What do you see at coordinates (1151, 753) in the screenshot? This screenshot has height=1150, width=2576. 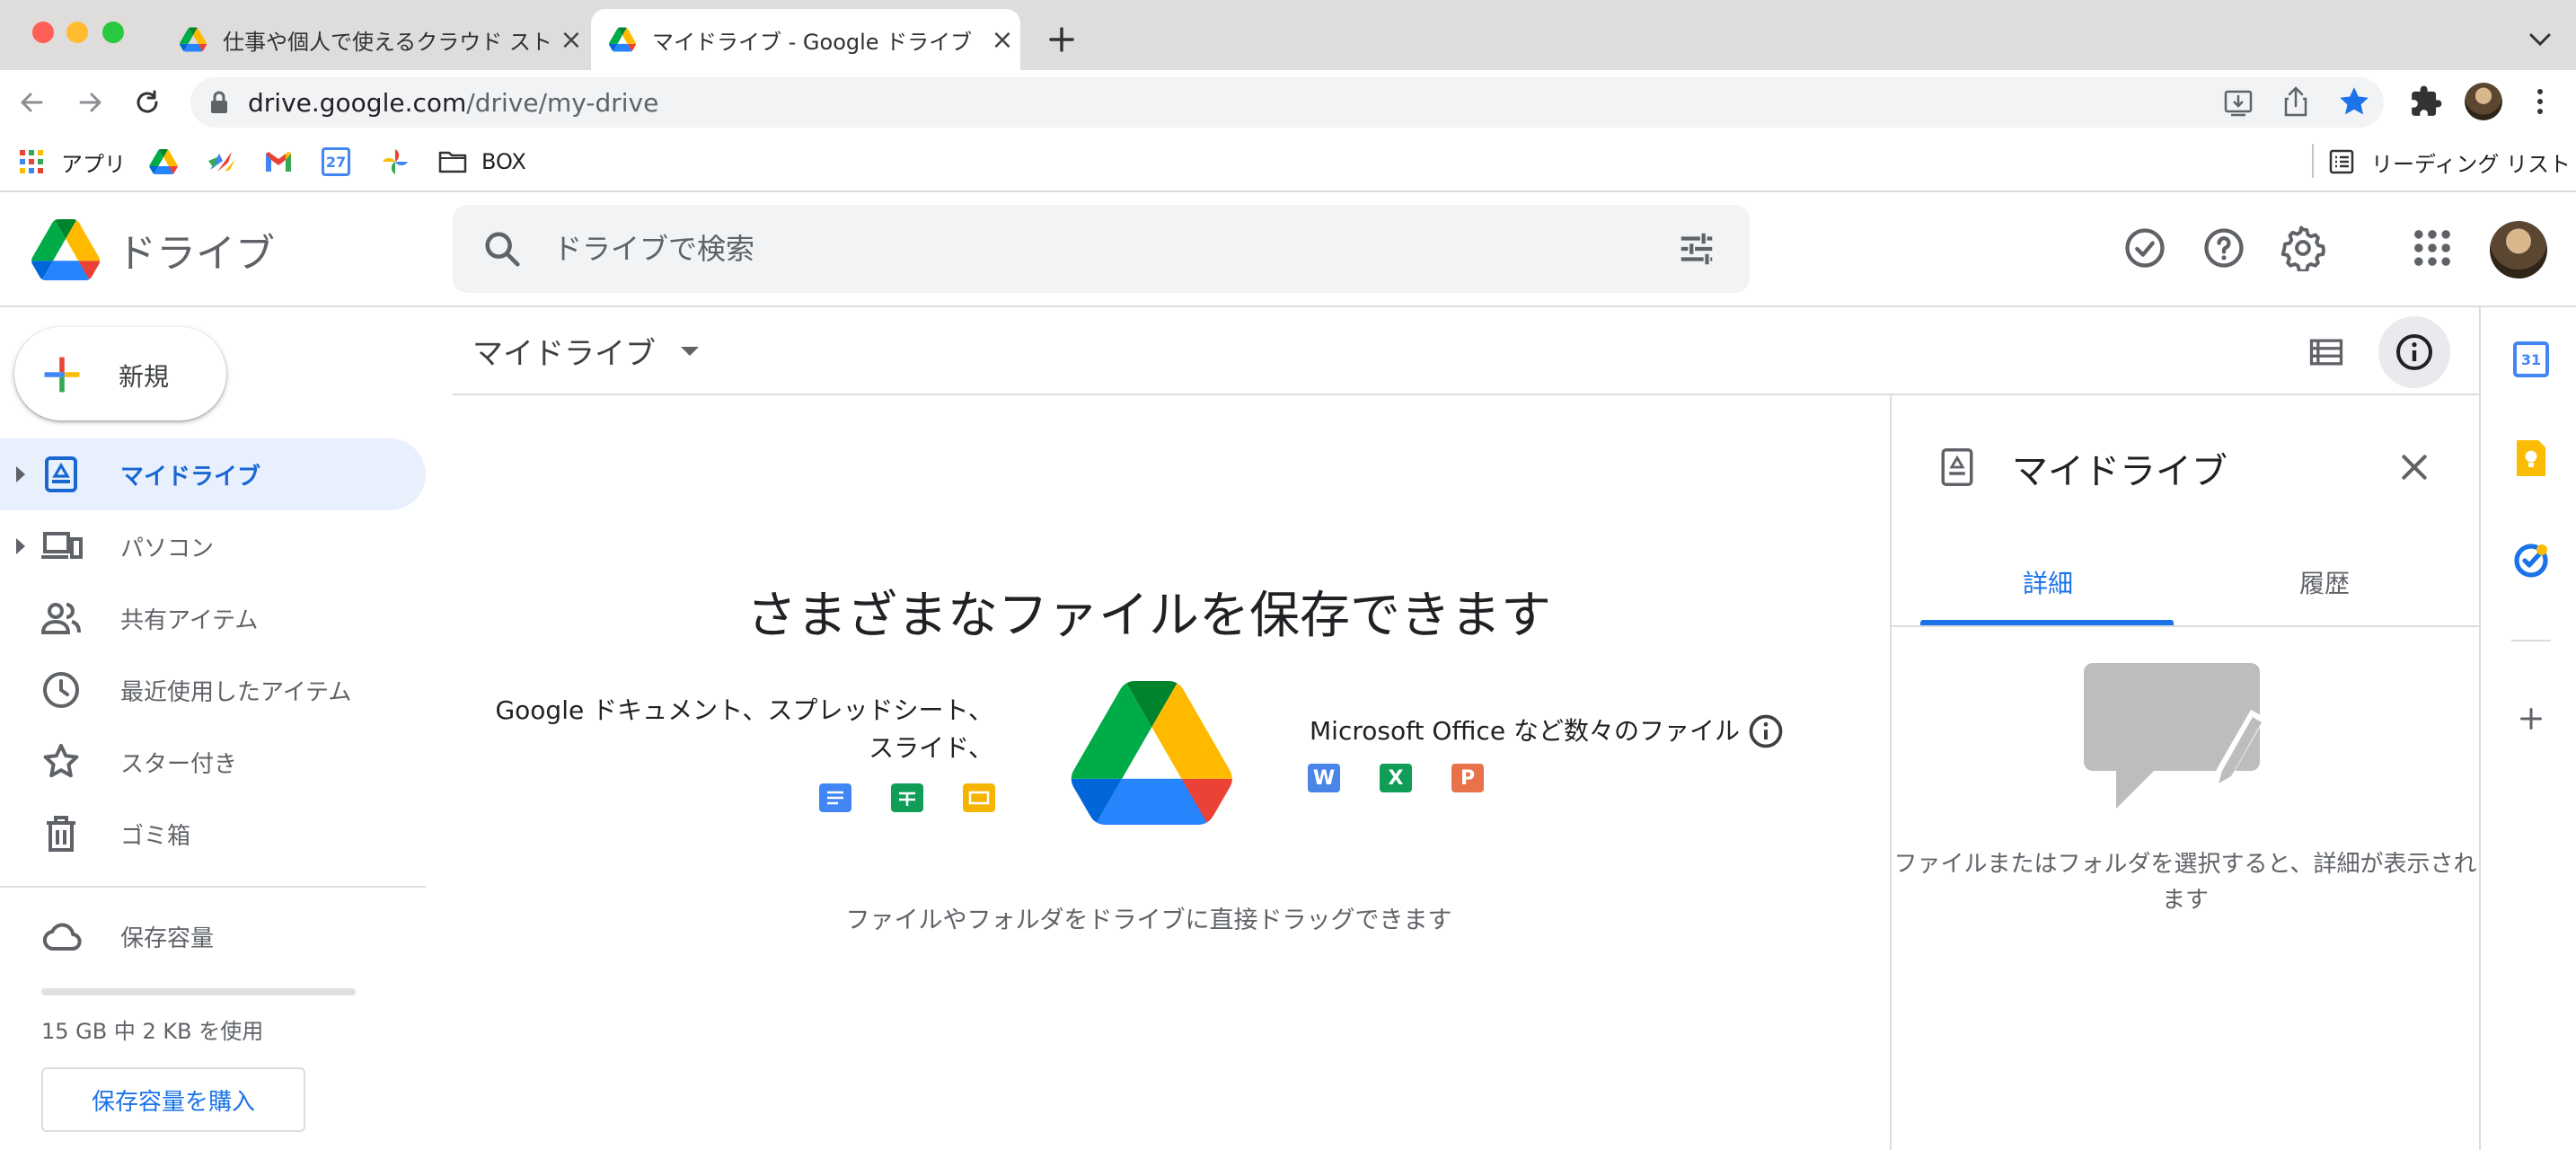 I see `google-drive-hero-icon` at bounding box center [1151, 753].